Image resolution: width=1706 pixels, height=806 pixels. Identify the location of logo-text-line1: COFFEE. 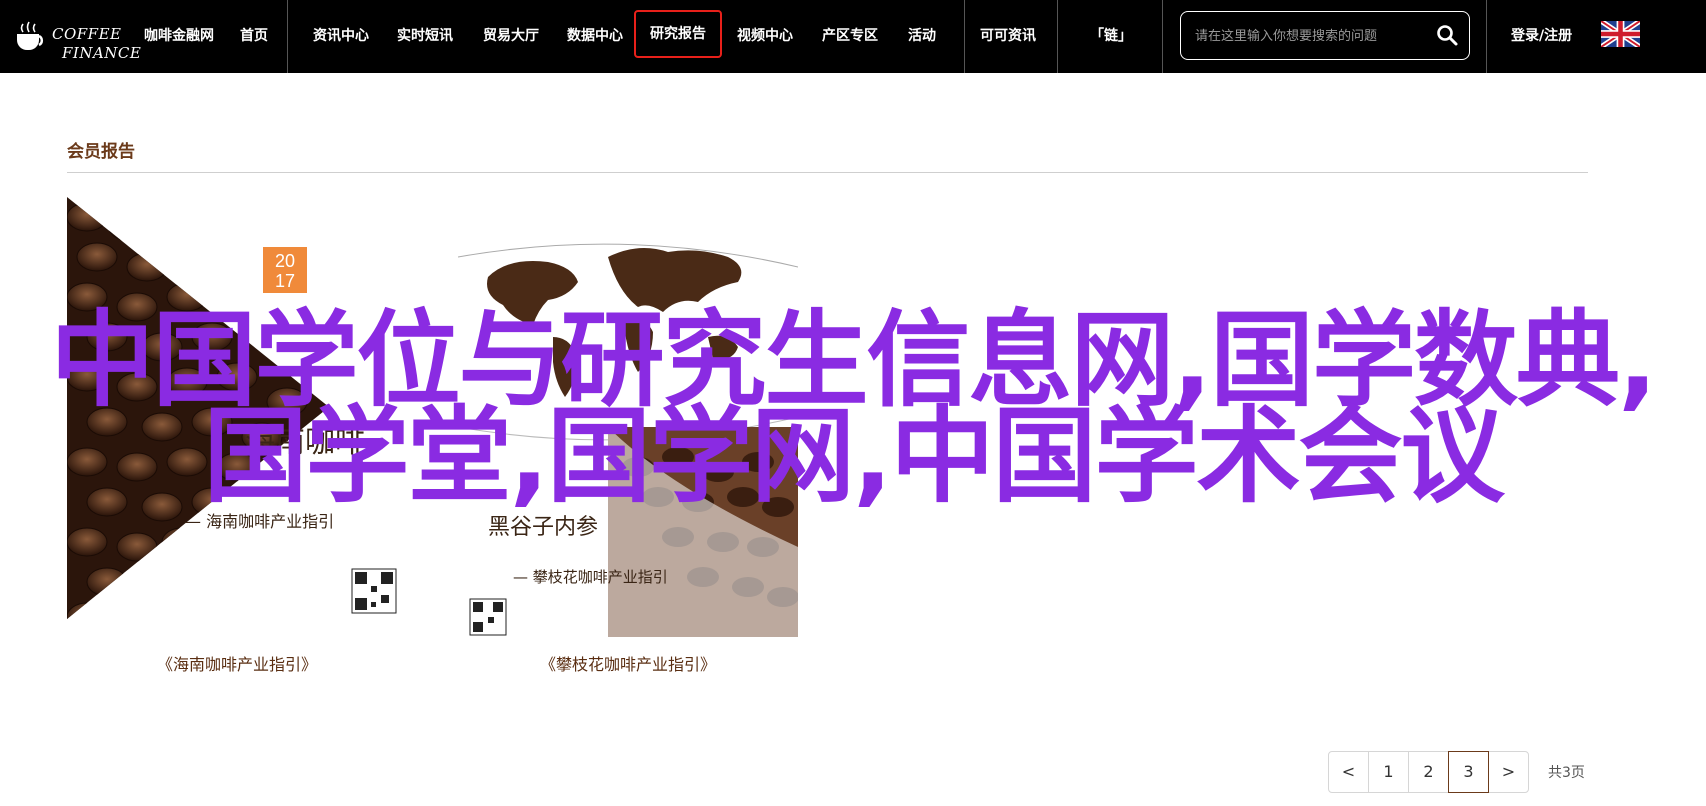
(87, 34).